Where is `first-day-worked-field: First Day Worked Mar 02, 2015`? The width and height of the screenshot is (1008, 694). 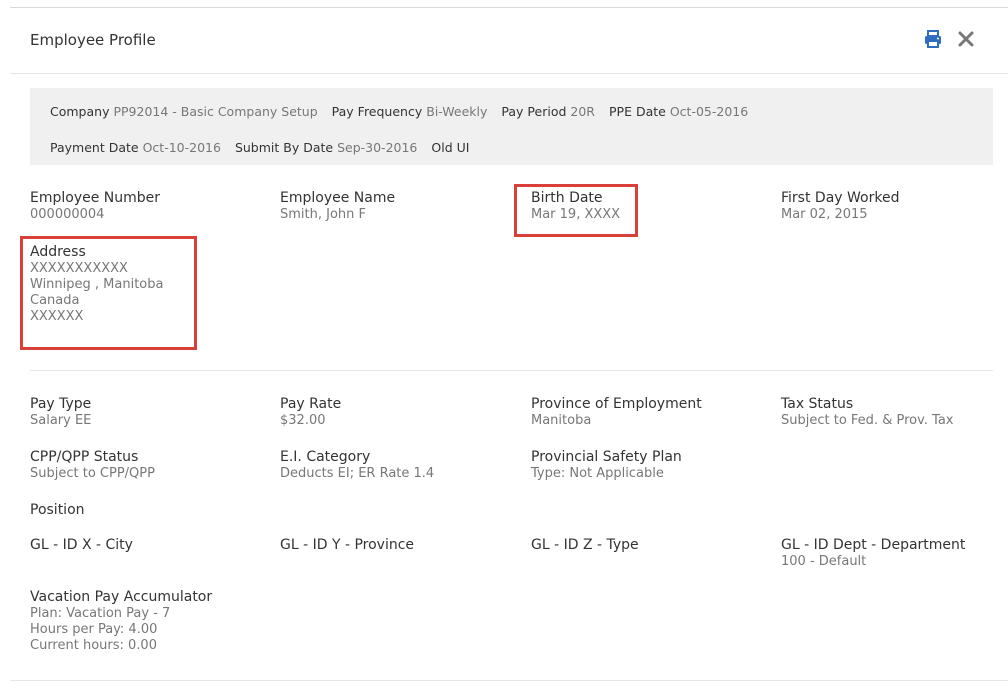 first-day-worked-field: First Day Worked Mar 02, 2015 is located at coordinates (840, 206).